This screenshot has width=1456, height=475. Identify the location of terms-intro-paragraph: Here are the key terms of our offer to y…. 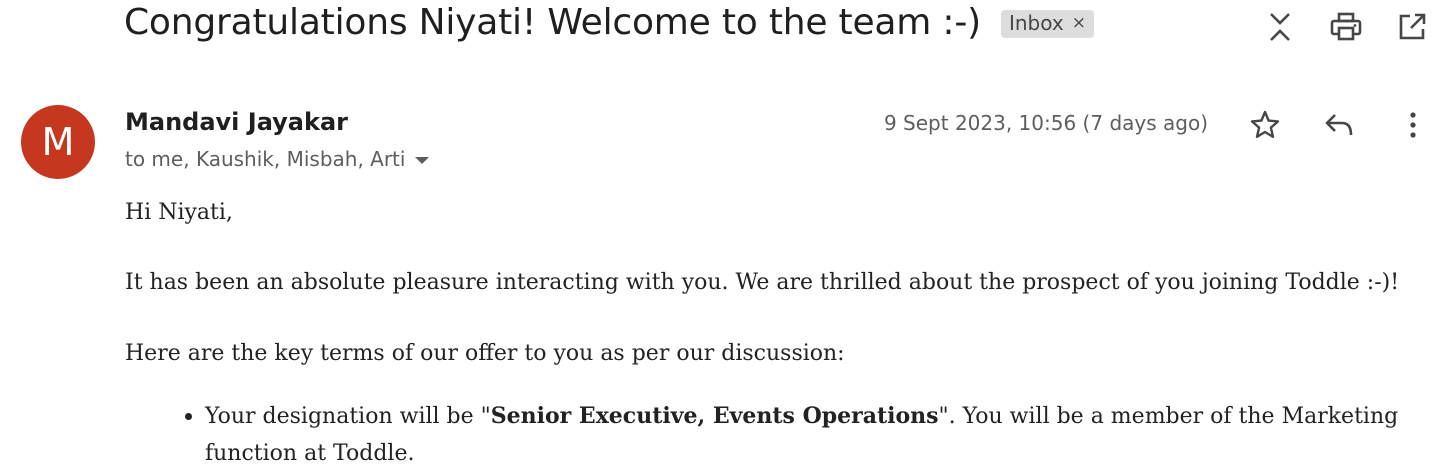
(485, 353).